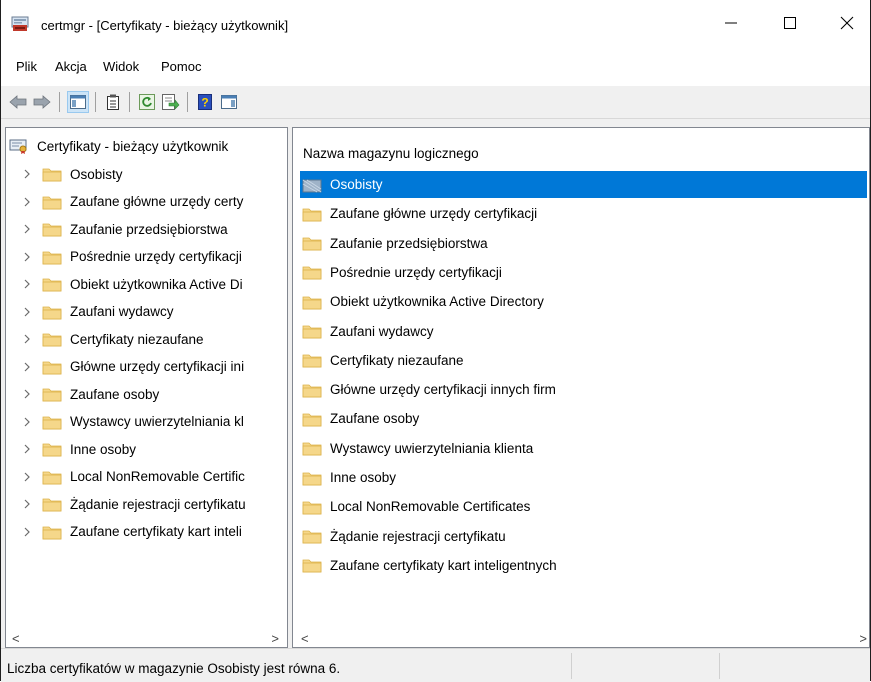 The width and height of the screenshot is (871, 682). I want to click on list-item: Wystawcy uwierzytelniania klienta, so click(416, 448).